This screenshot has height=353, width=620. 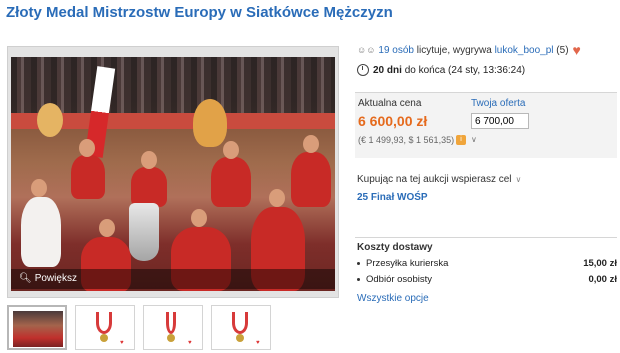 What do you see at coordinates (395, 247) in the screenshot?
I see `shipping-heading: Koszty dostawy` at bounding box center [395, 247].